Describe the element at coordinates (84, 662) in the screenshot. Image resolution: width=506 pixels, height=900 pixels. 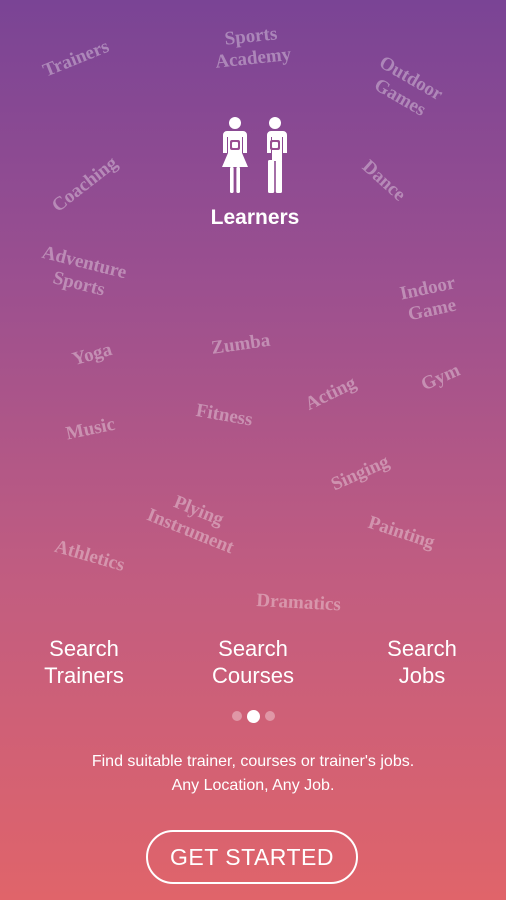
I see `search-trainers-option: Search Trainers` at that location.